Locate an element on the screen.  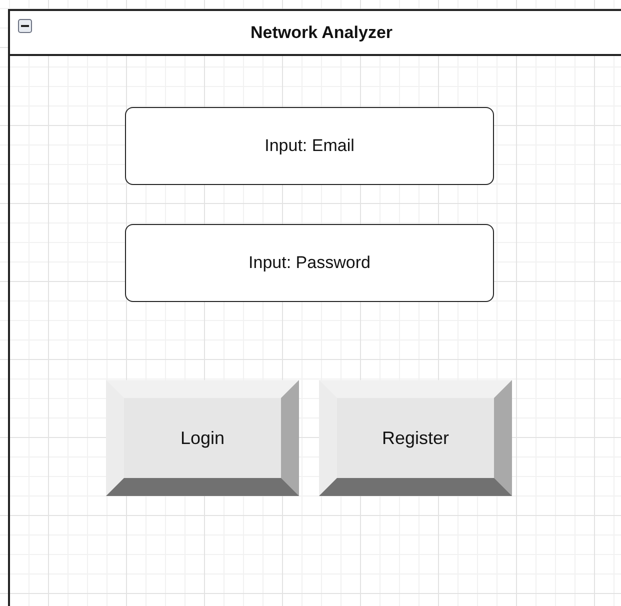
collapse-icon is located at coordinates (25, 26).